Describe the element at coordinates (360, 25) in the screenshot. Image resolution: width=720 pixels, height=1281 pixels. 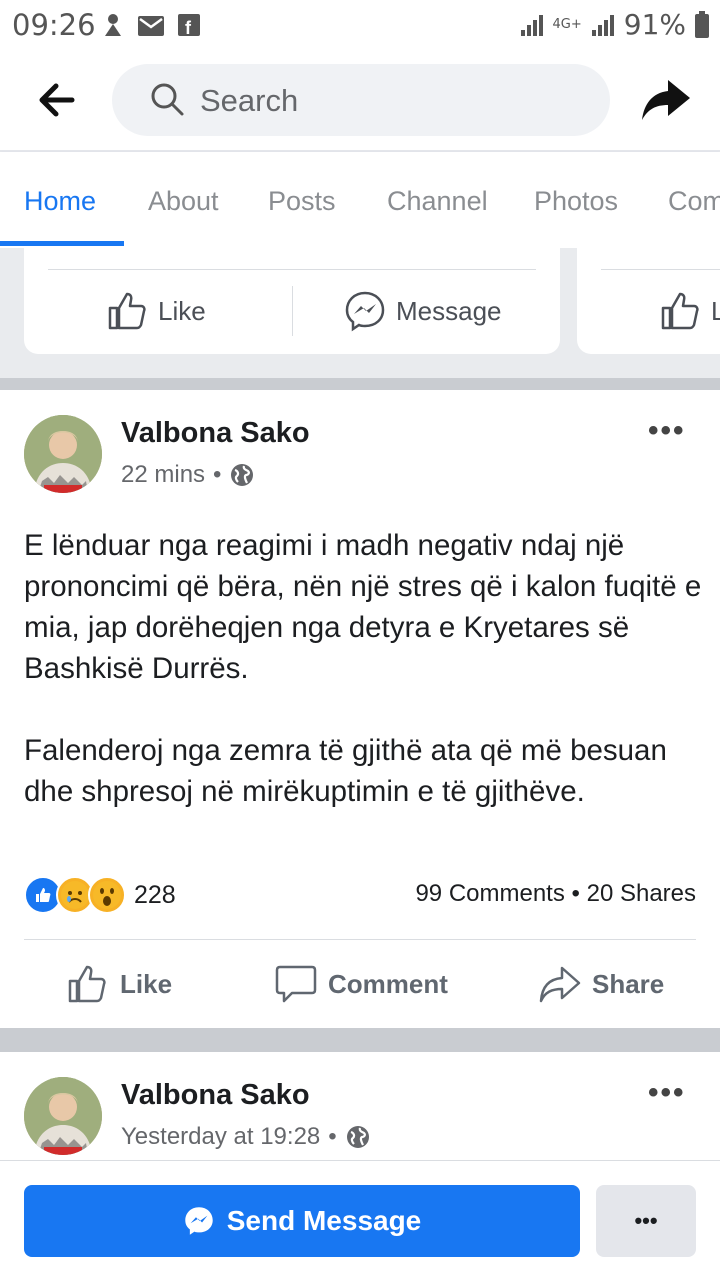
I see `status-bar: 09:26 f 4G+ 91%` at that location.